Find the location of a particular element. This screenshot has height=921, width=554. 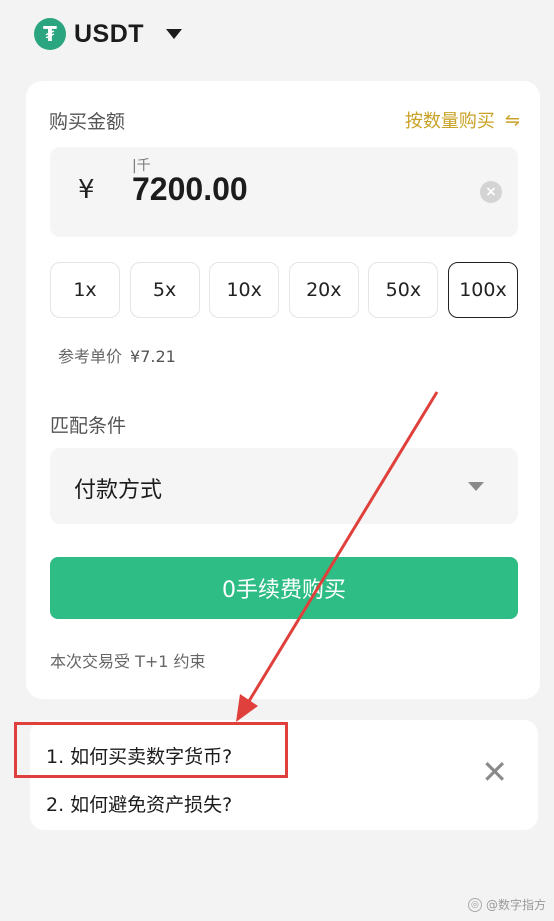

amount-value: 7200.00 is located at coordinates (190, 189).